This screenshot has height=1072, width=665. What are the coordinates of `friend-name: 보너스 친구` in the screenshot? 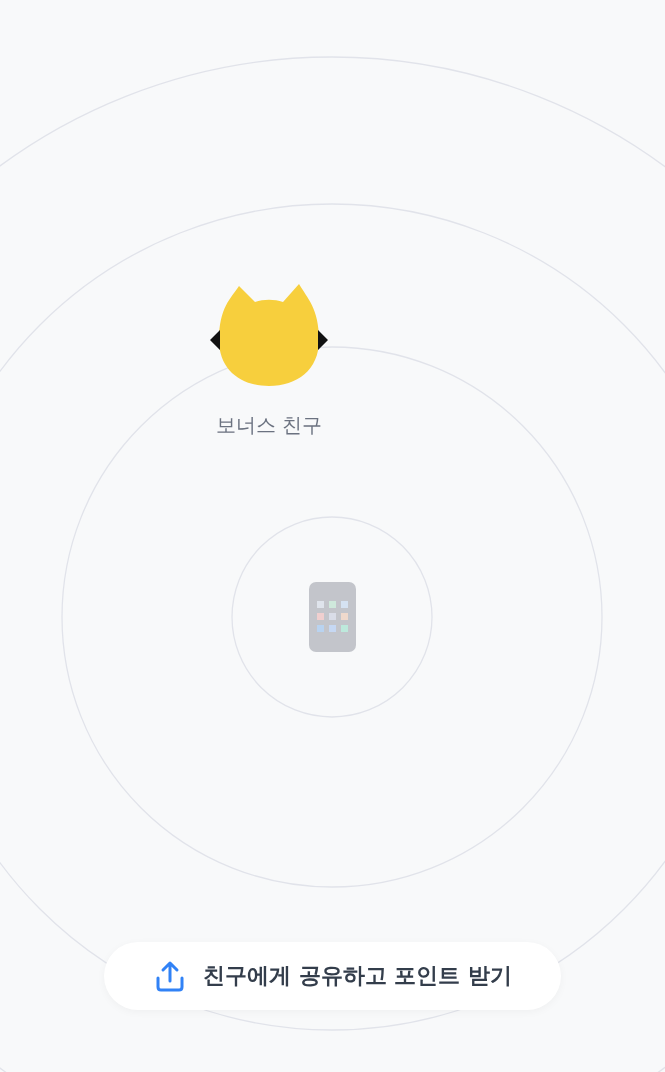 It's located at (269, 425).